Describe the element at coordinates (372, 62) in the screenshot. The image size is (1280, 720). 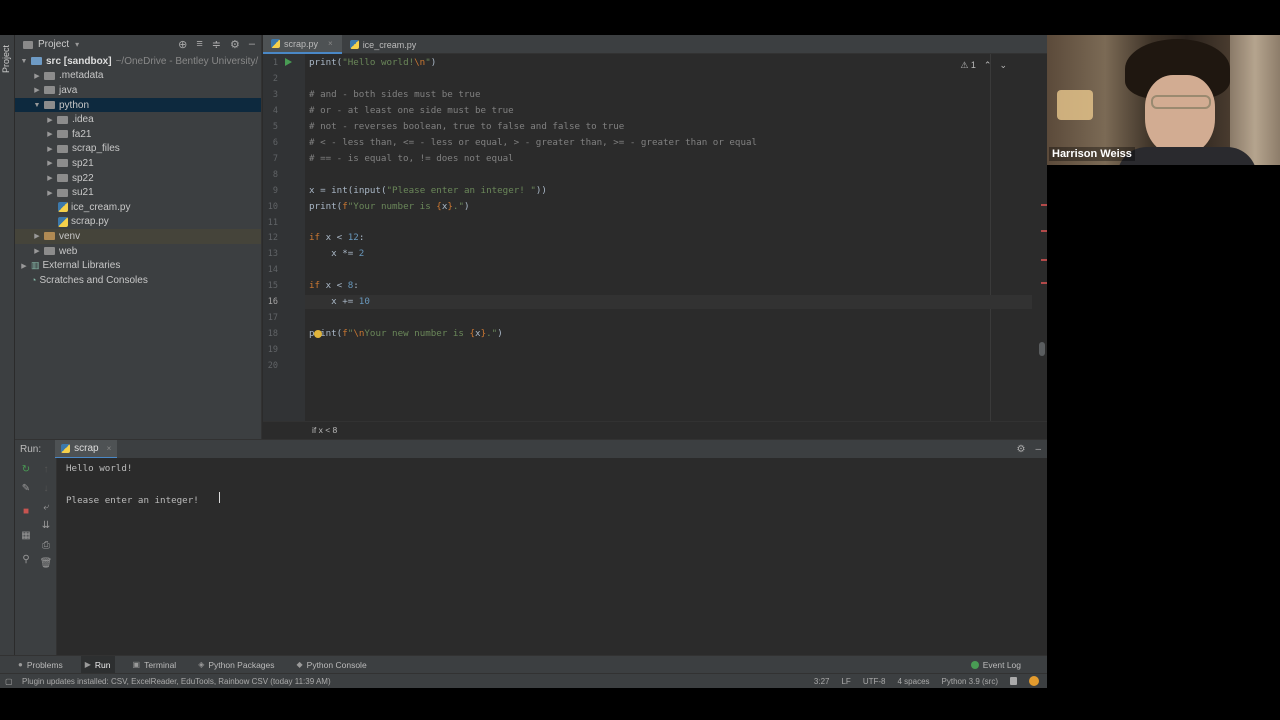
I see `code-line: print("Hello world!\n")` at that location.